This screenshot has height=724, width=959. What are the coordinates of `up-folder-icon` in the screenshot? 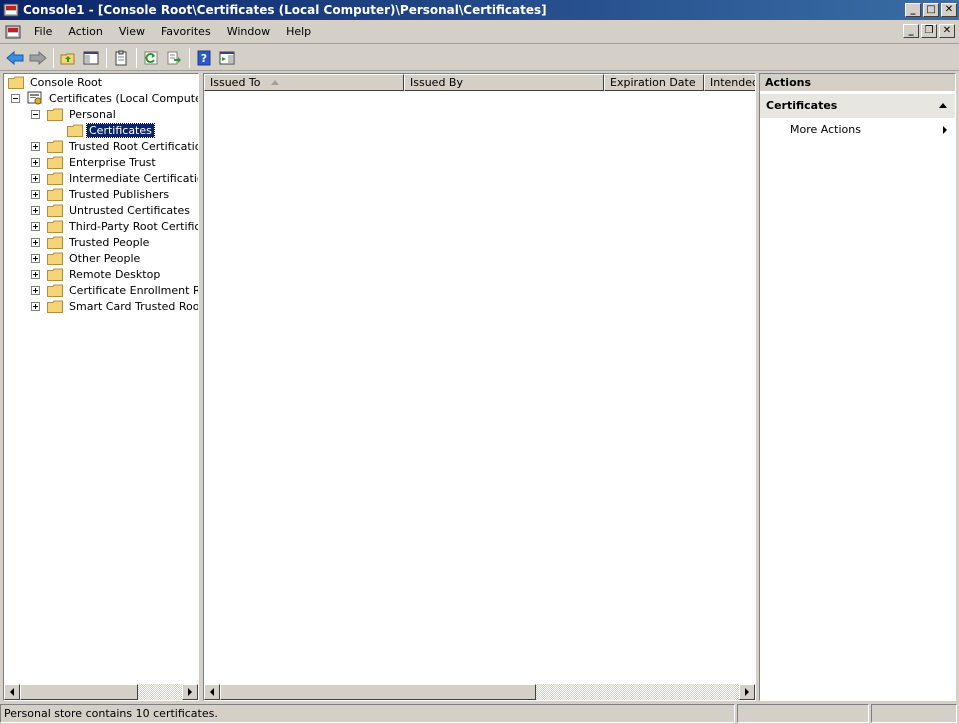 It's located at (68, 58).